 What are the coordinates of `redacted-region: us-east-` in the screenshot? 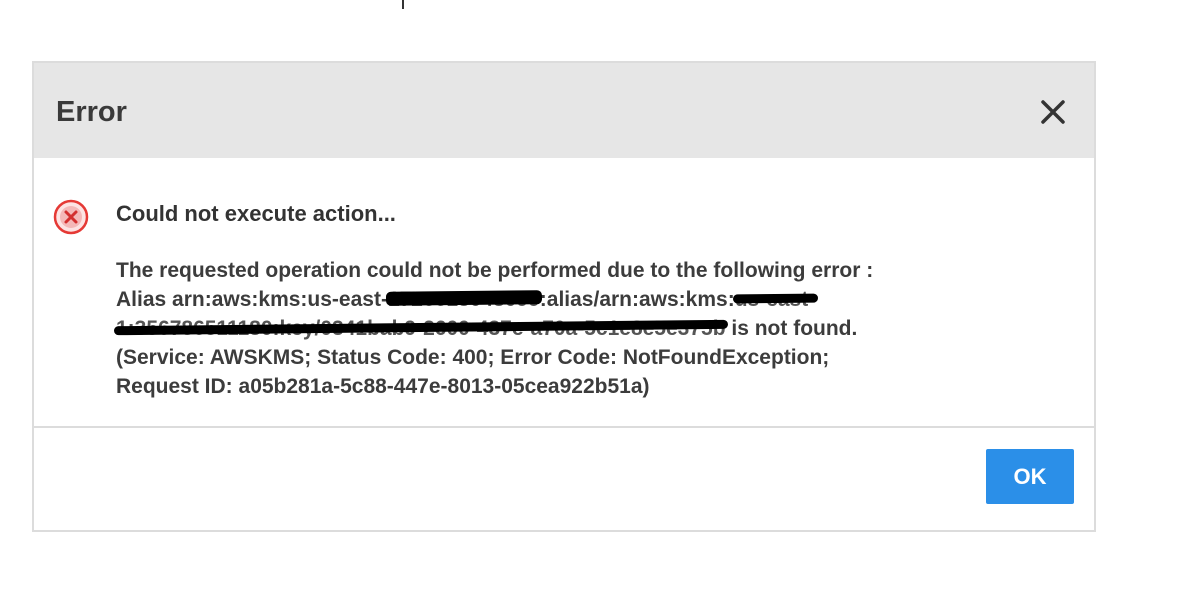 It's located at (775, 299).